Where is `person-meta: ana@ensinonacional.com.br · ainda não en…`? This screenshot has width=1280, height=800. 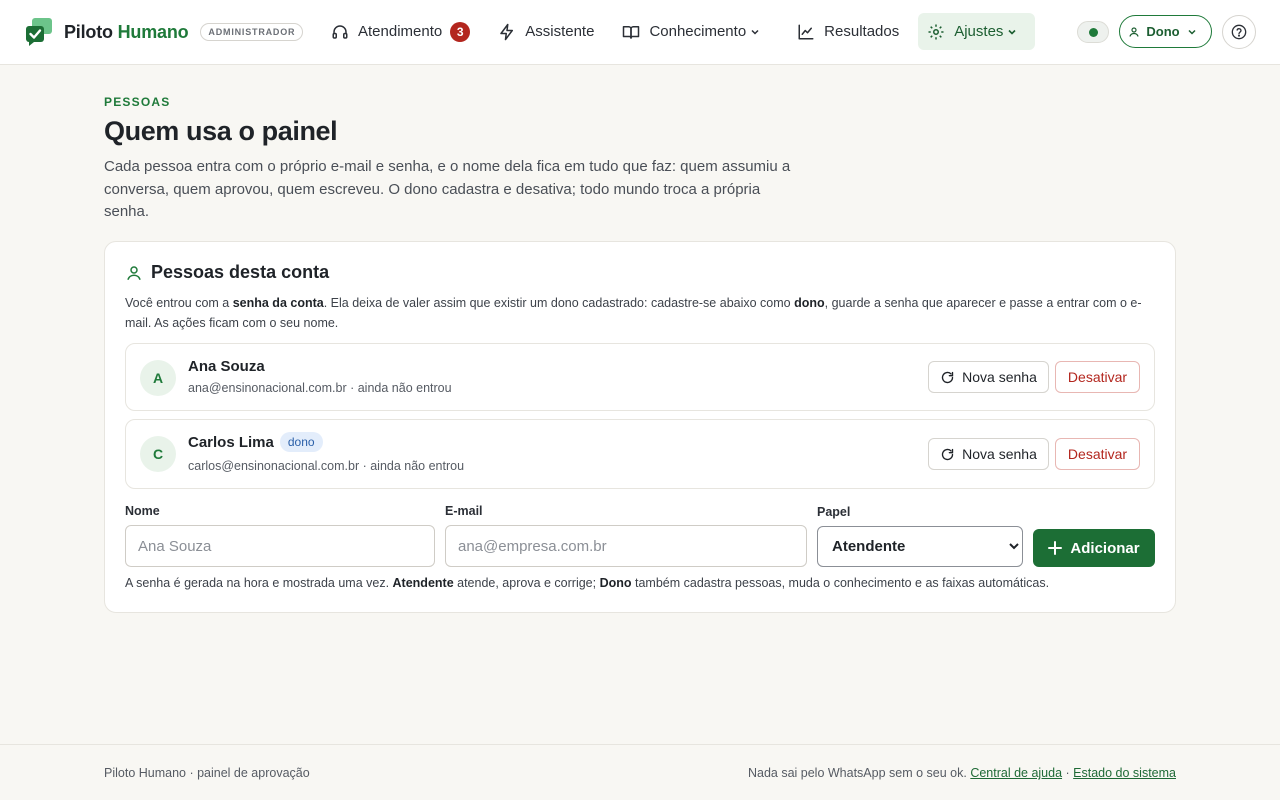 person-meta: ana@ensinonacional.com.br · ainda não en… is located at coordinates (320, 388).